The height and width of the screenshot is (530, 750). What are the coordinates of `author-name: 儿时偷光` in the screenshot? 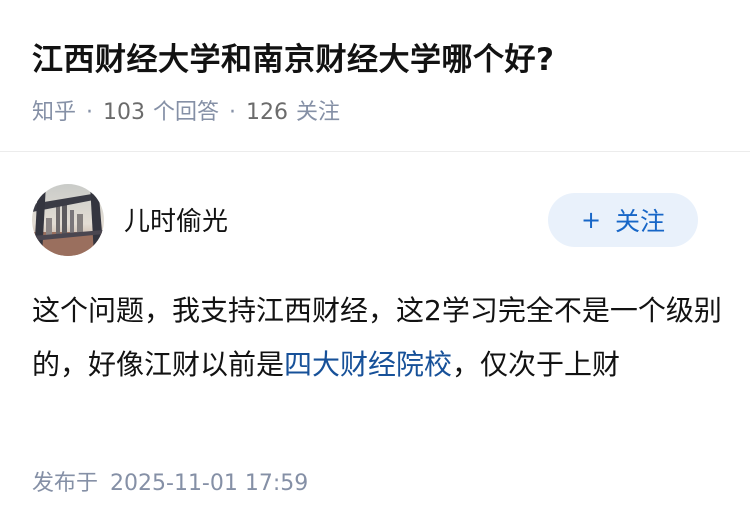 It's located at (176, 219).